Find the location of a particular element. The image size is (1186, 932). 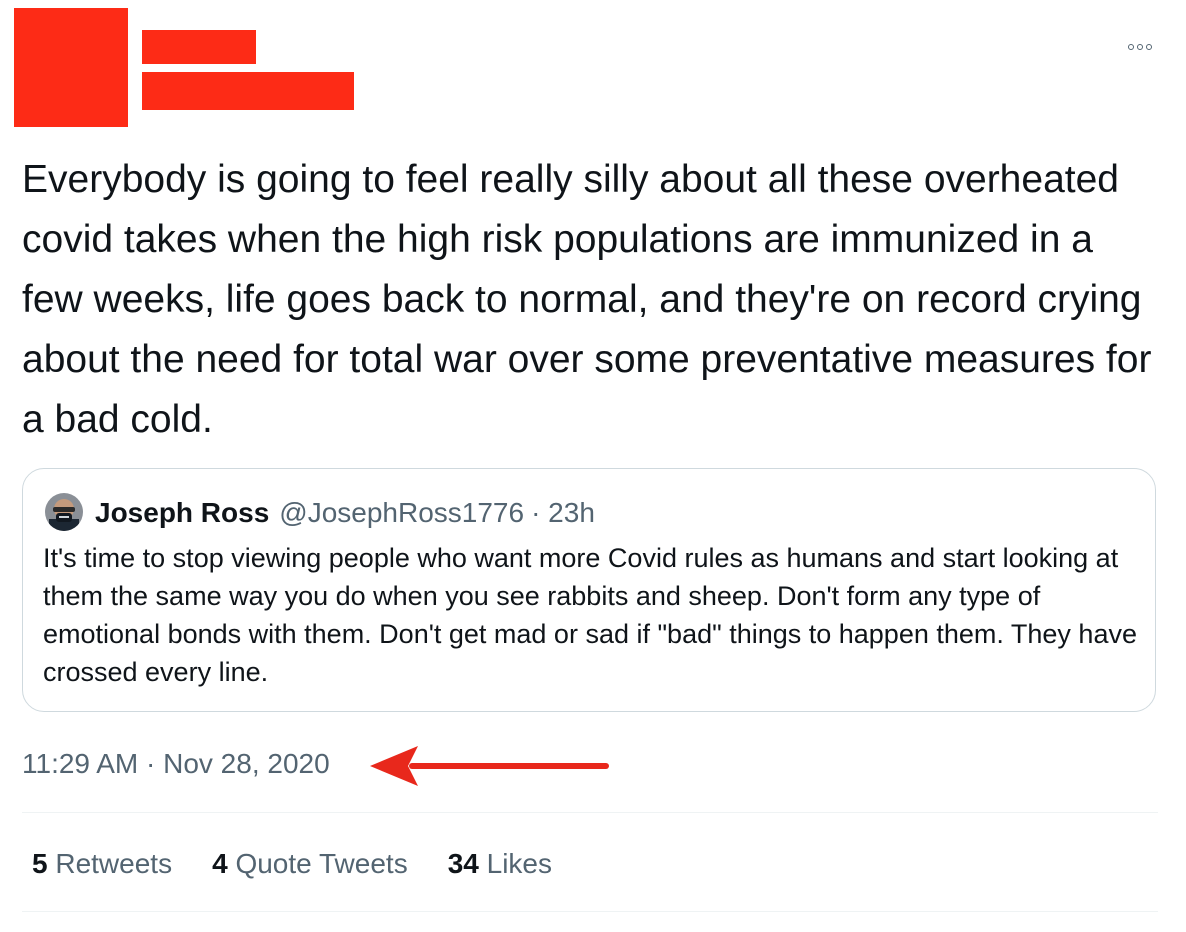

avatar is located at coordinates (64, 512).